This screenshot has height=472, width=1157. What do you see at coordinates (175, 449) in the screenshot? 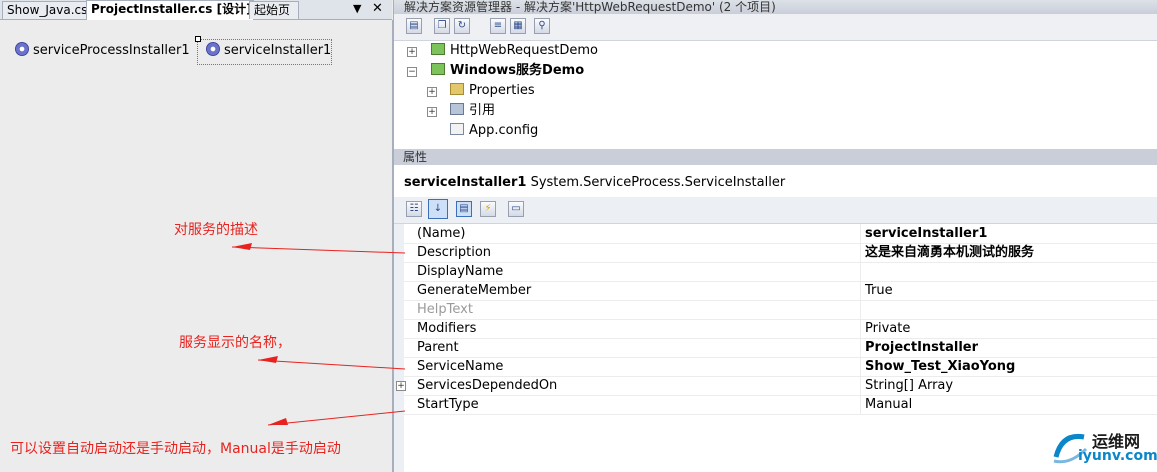
I see `annotation-start-type: 可以设置自动启动还是手动启动，Manual是手动启动` at bounding box center [175, 449].